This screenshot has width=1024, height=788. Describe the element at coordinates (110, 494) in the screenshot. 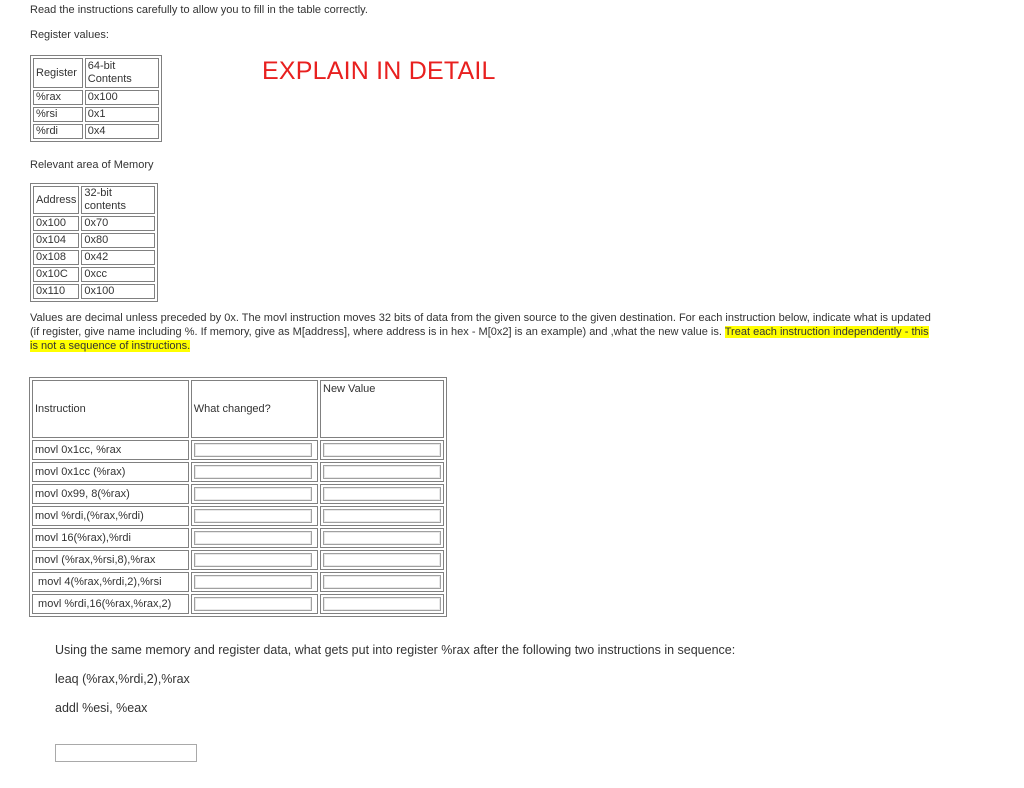

I see `instruction-cell: movl 0x99, 8(%rax)` at that location.